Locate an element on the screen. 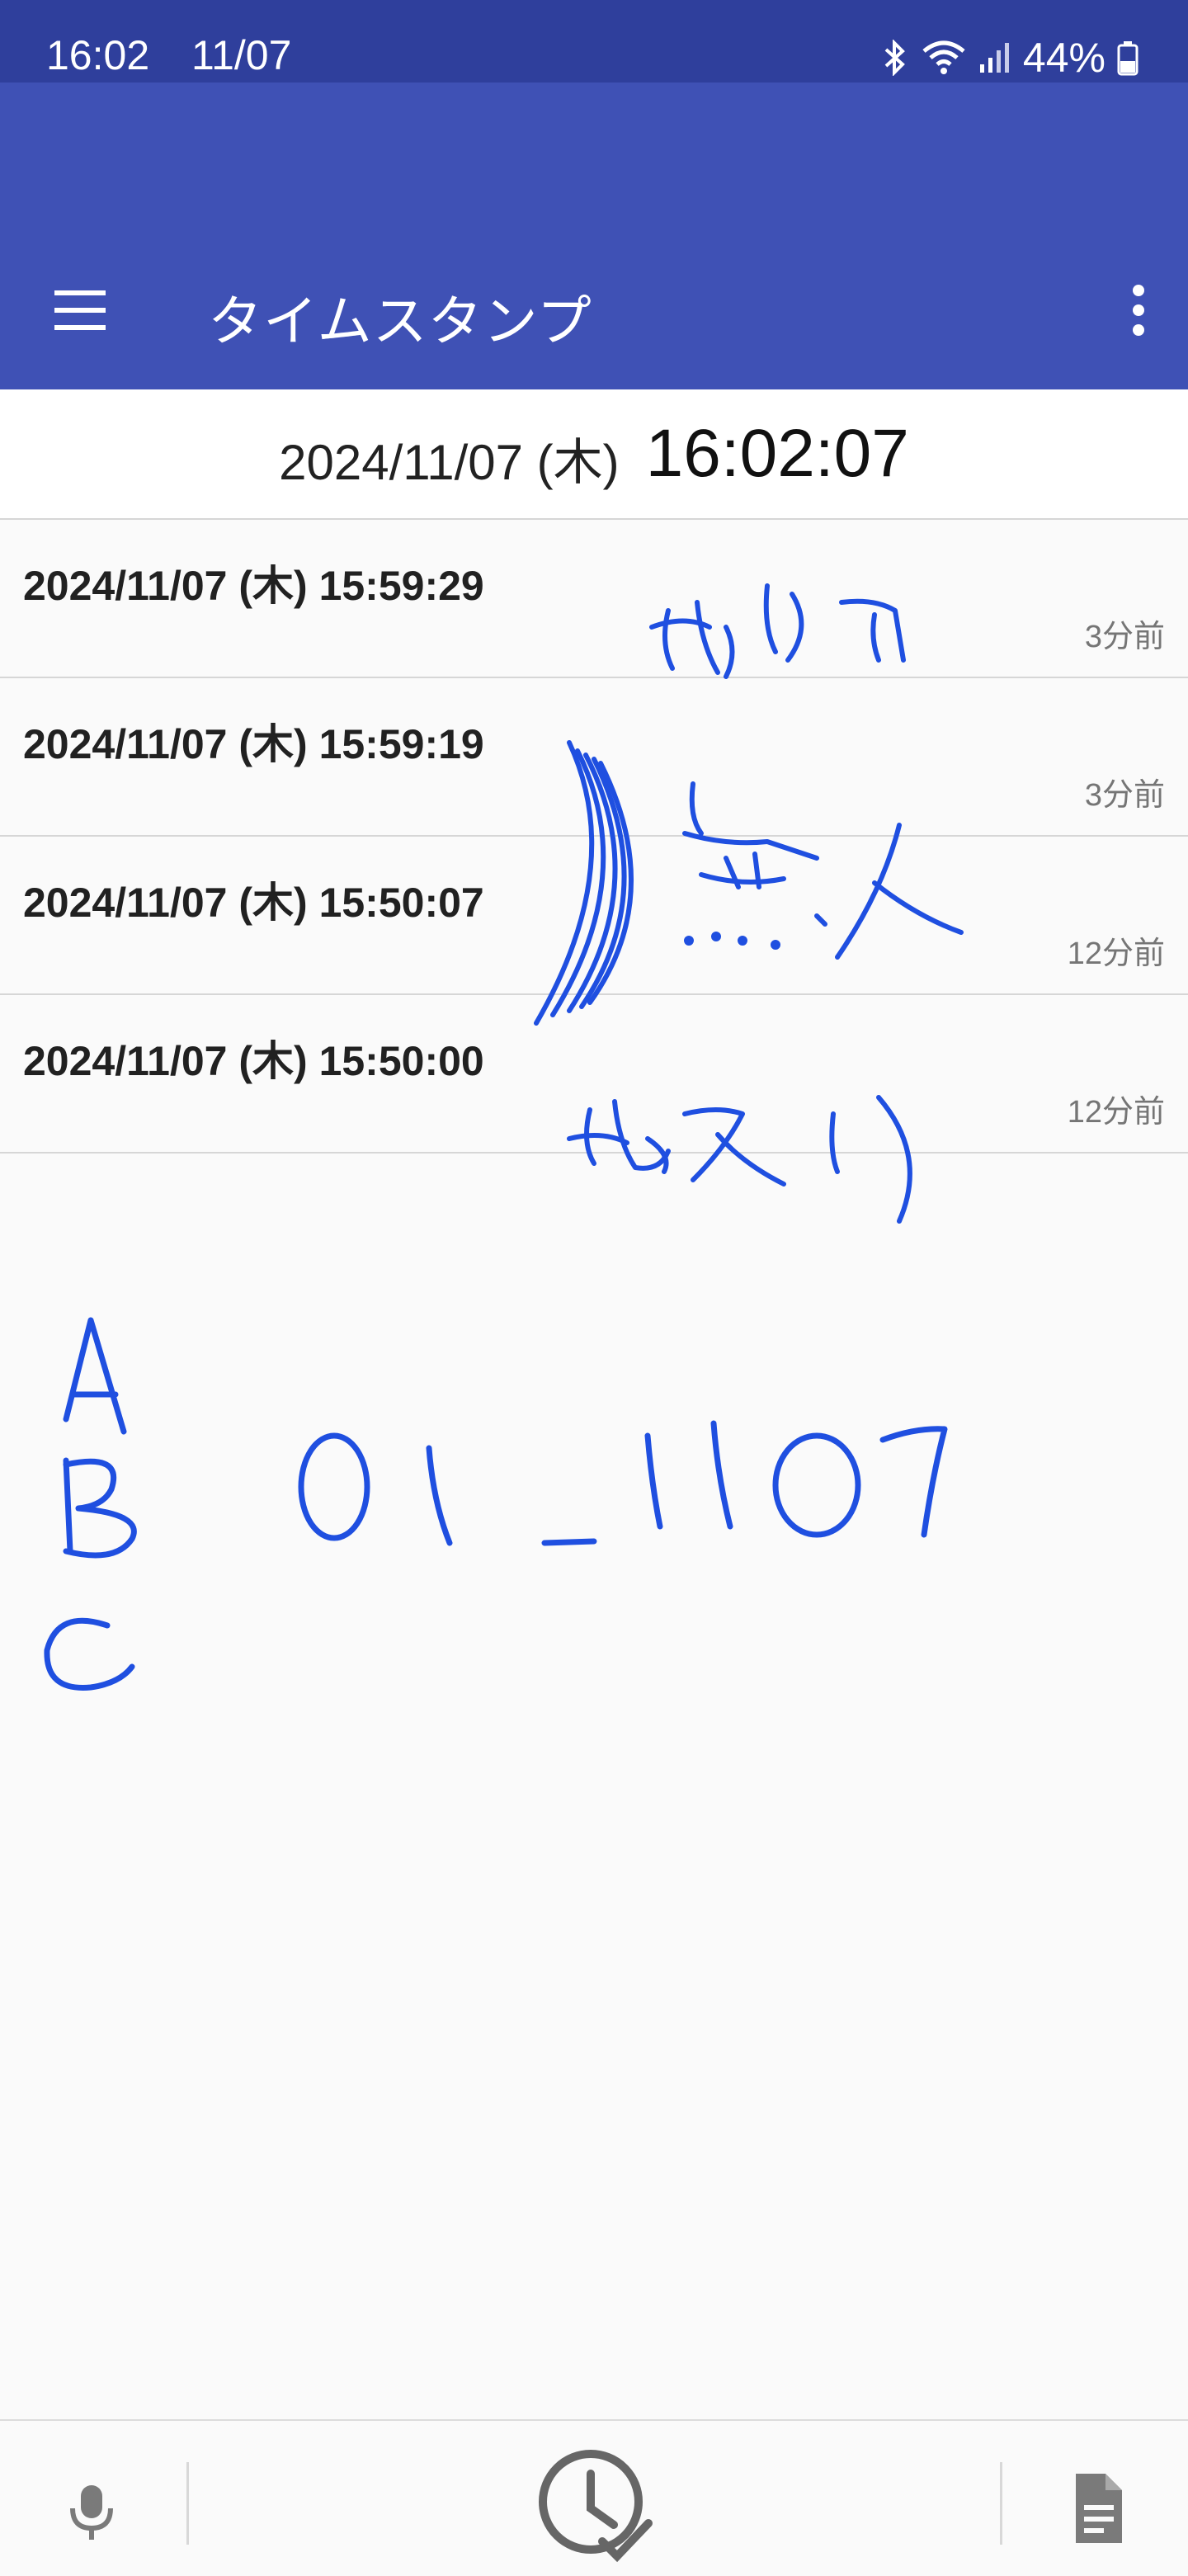  battery-percent: 44% is located at coordinates (1064, 58).